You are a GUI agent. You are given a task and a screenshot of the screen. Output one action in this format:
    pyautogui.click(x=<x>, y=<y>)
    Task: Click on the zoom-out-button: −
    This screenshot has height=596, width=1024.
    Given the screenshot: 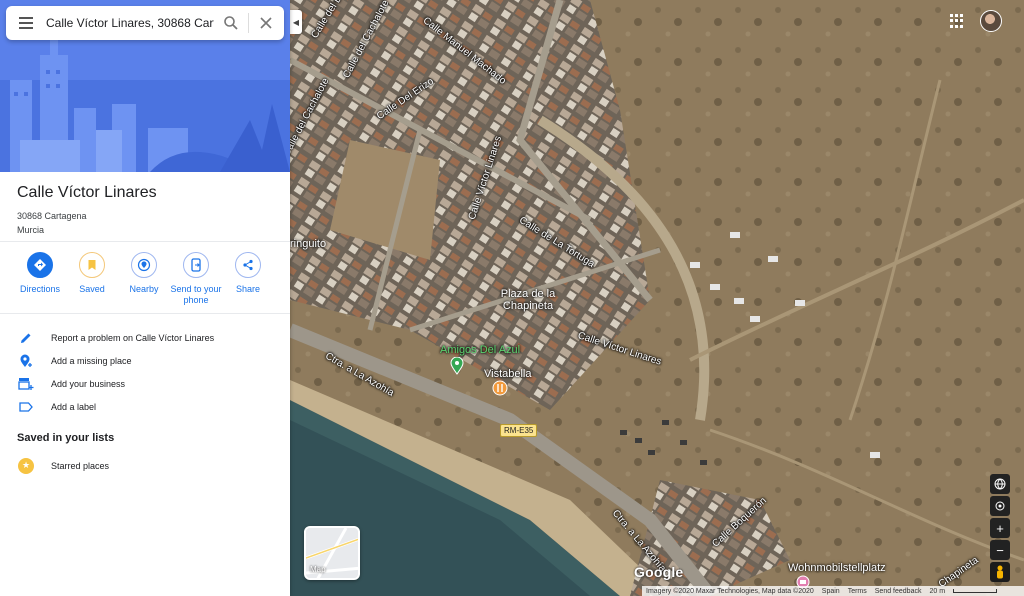 What is the action you would take?
    pyautogui.click(x=1000, y=550)
    